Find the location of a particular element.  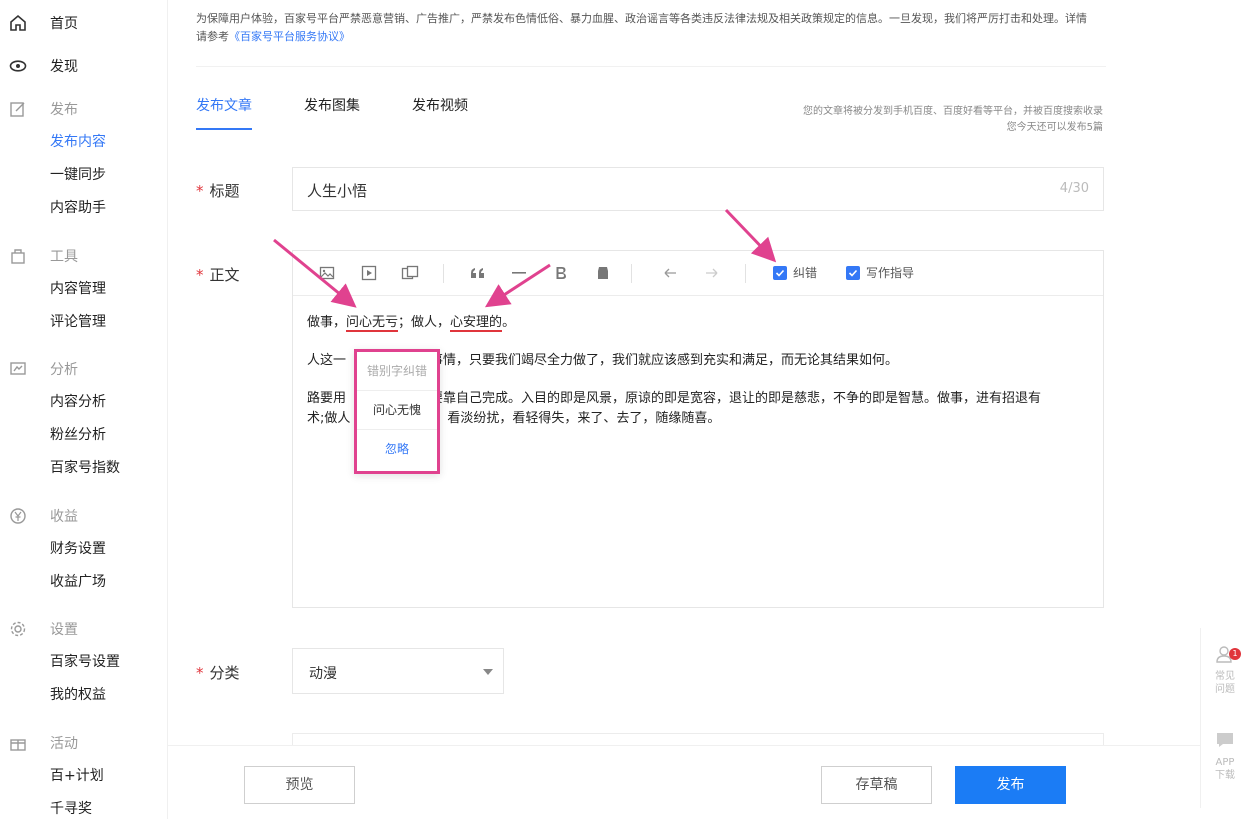

sidebar-item-plus-plan: 百+计划 is located at coordinates (84, 776).